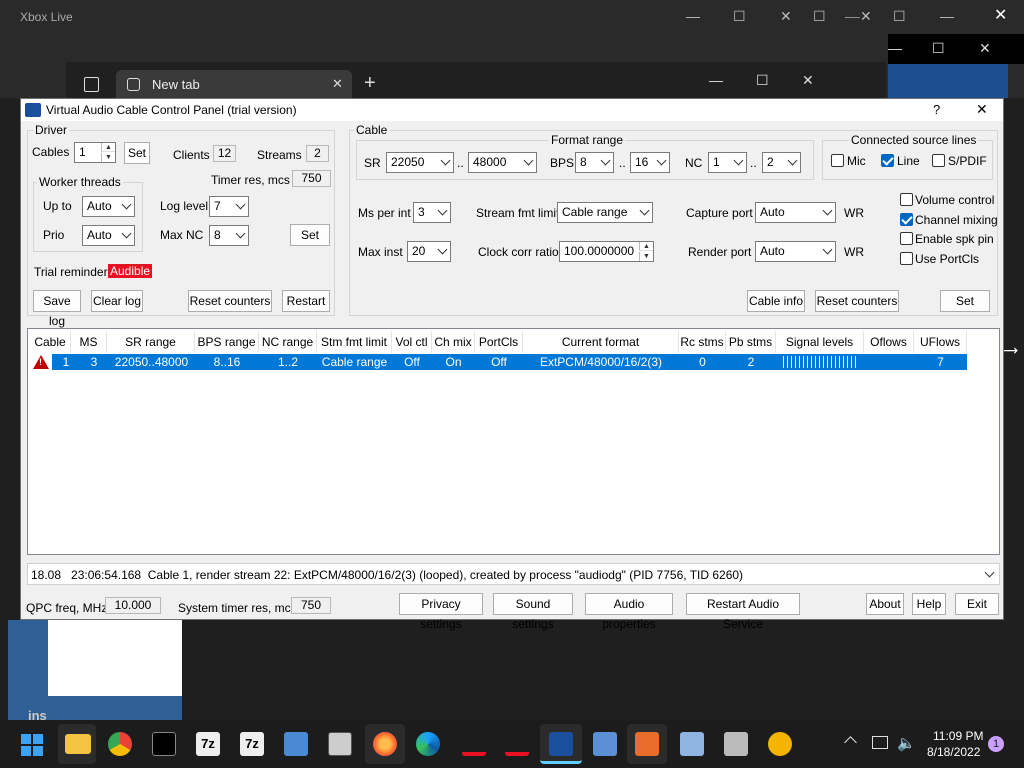  Describe the element at coordinates (229, 206) in the screenshot. I see `log-level-select: 7` at that location.